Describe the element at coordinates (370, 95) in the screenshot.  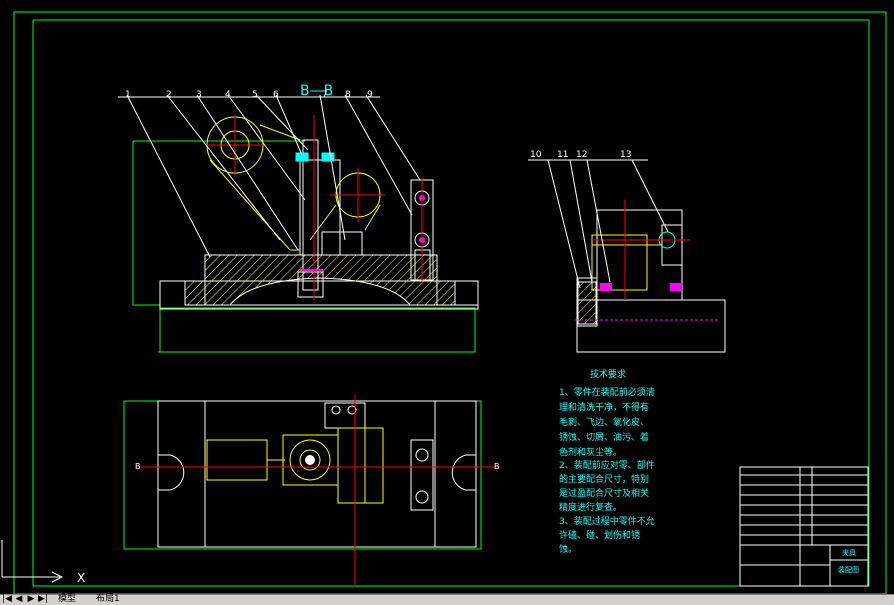
I see `balloon-9: 9` at that location.